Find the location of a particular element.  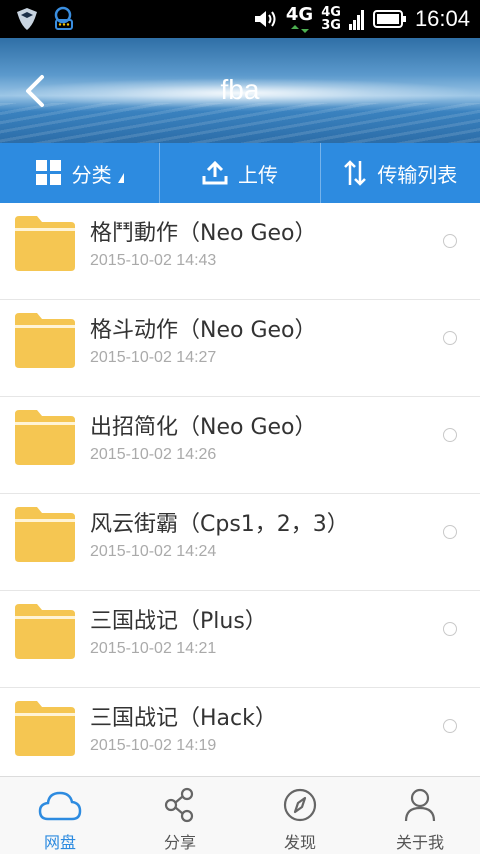

tab-share: 分享 is located at coordinates (180, 815).